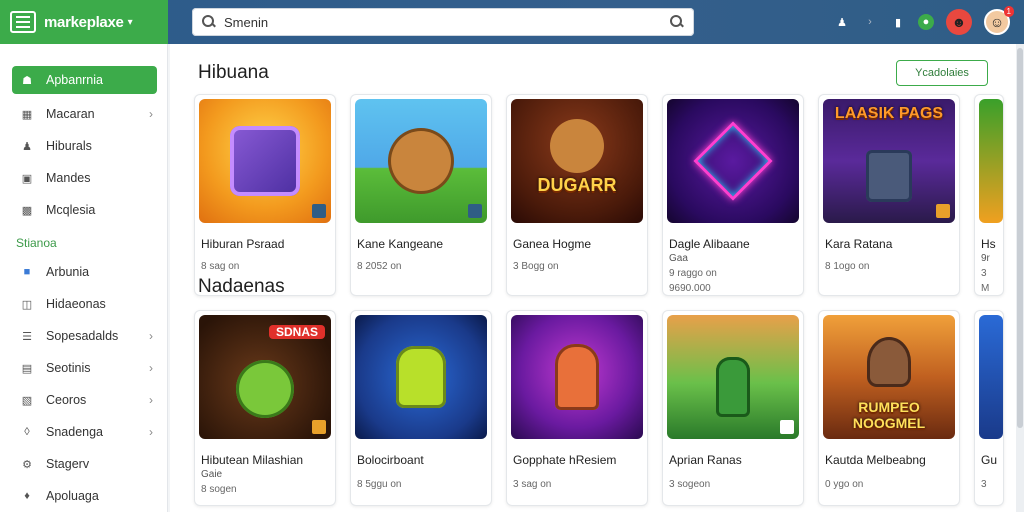 Image resolution: width=1024 pixels, height=512 pixels. I want to click on sidebar-item-label: Hiburals, so click(69, 146).